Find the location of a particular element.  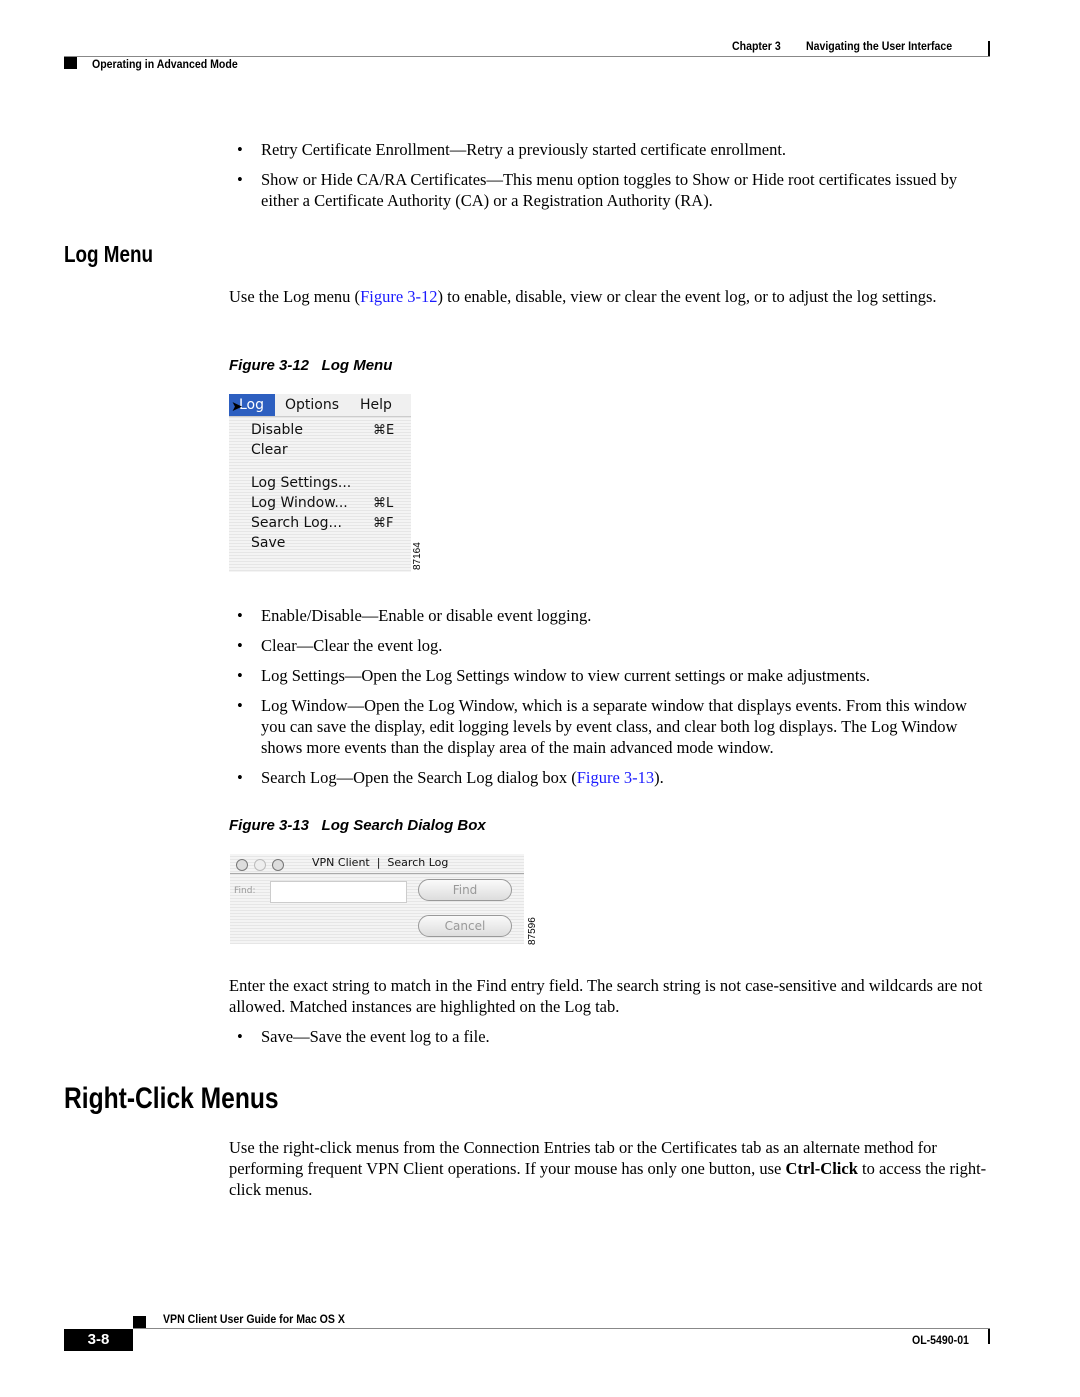

find-label: Find: is located at coordinates (245, 891).